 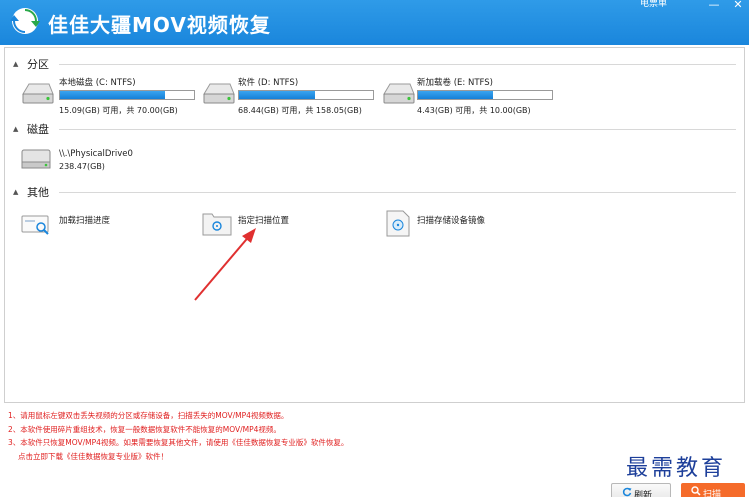 I want to click on section-title-disks: 磁盘, so click(x=38, y=129).